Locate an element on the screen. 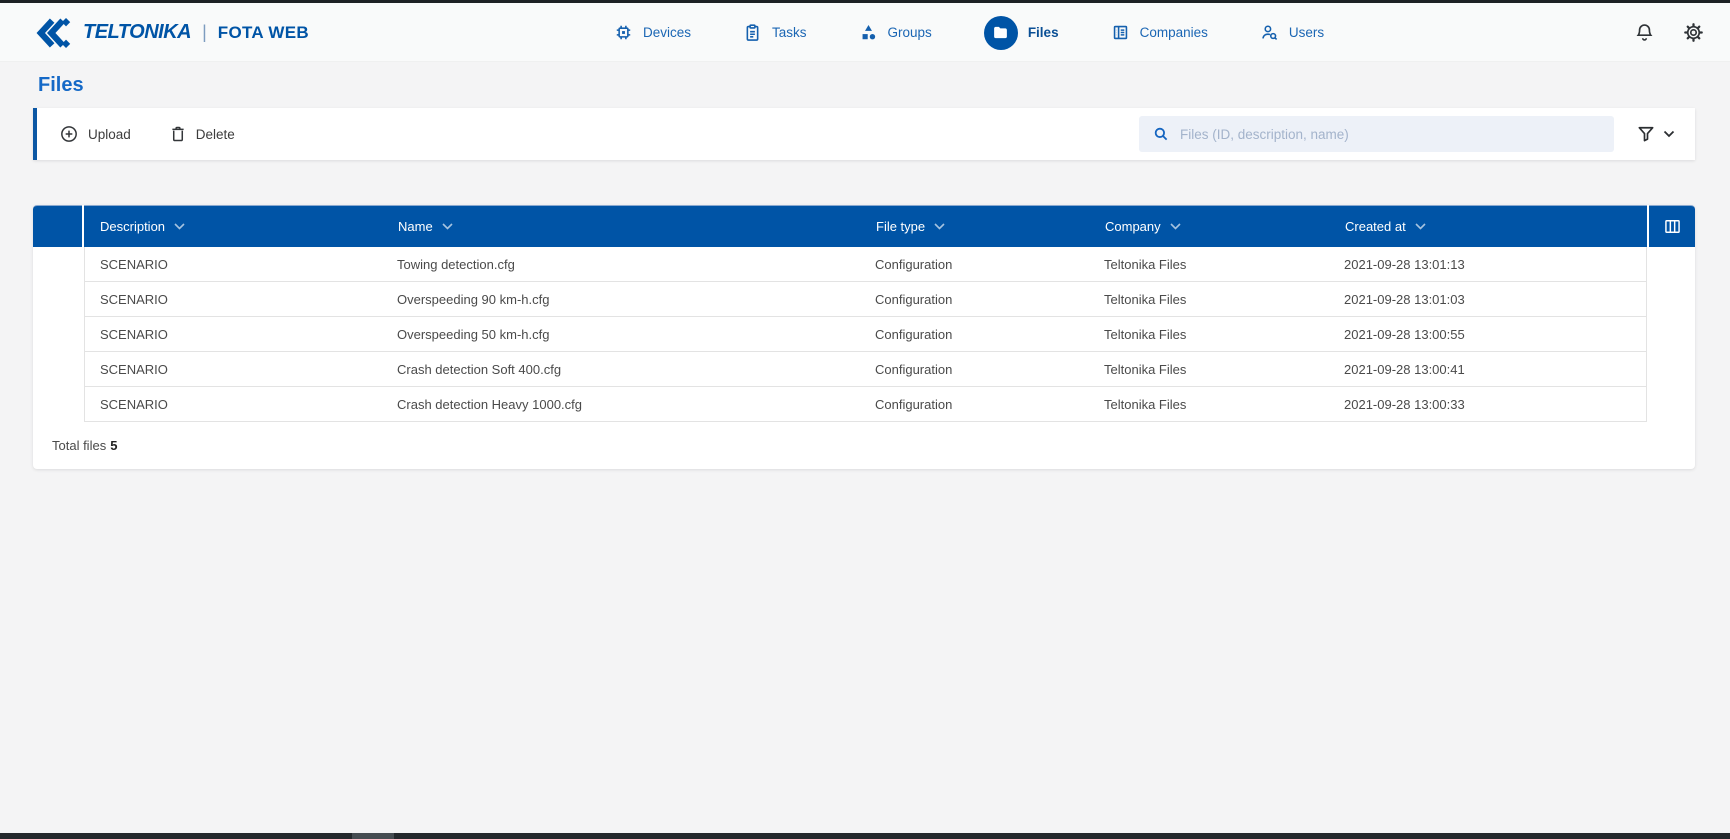  nav-item-companies: Companies is located at coordinates (1159, 32).